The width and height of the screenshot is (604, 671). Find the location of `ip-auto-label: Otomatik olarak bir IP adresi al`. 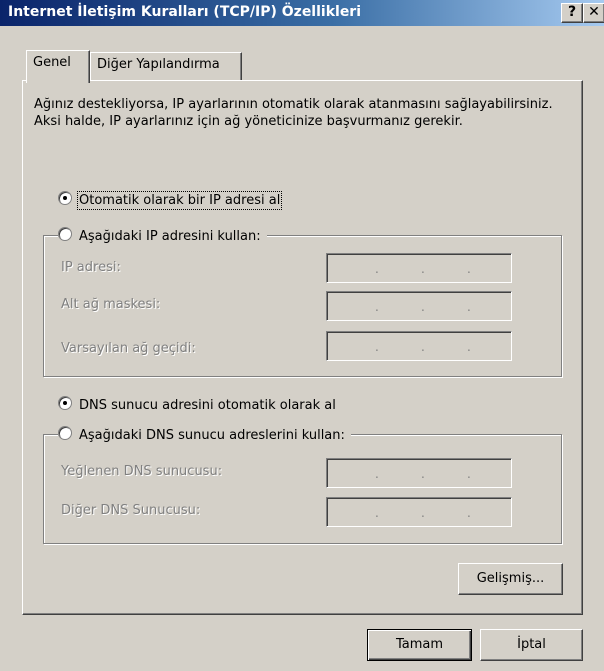

ip-auto-label: Otomatik olarak bir IP adresi al is located at coordinates (179, 200).